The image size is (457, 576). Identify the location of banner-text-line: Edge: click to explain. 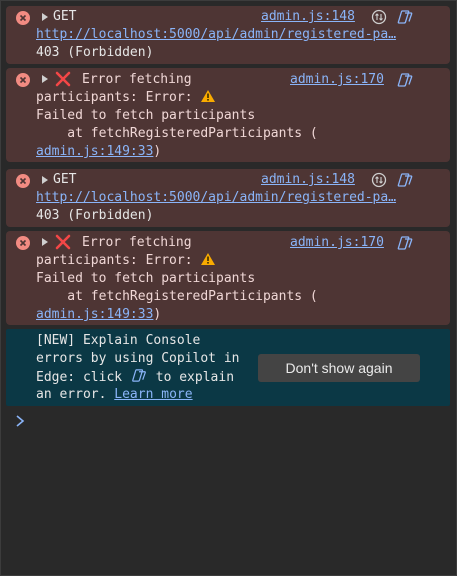
(135, 377).